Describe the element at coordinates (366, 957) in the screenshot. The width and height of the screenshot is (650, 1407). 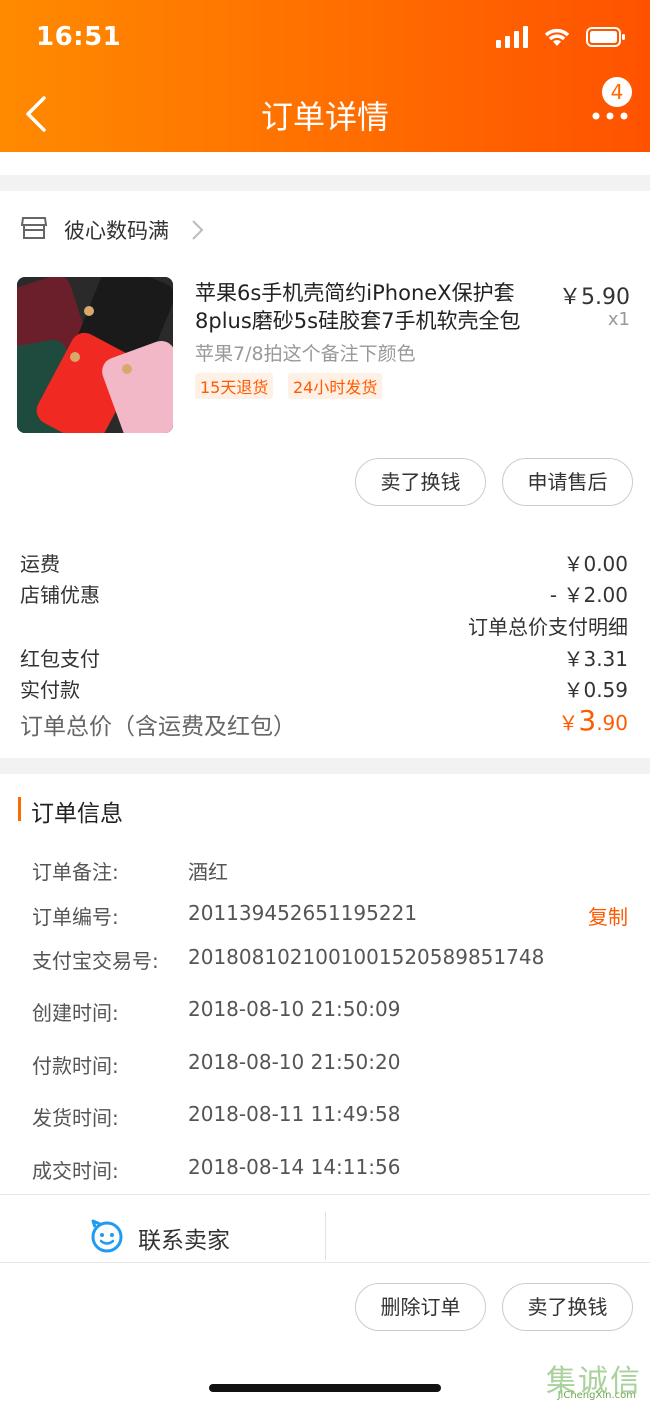
I see `info-value-alipay-no: 2018081021001001520589851748` at that location.